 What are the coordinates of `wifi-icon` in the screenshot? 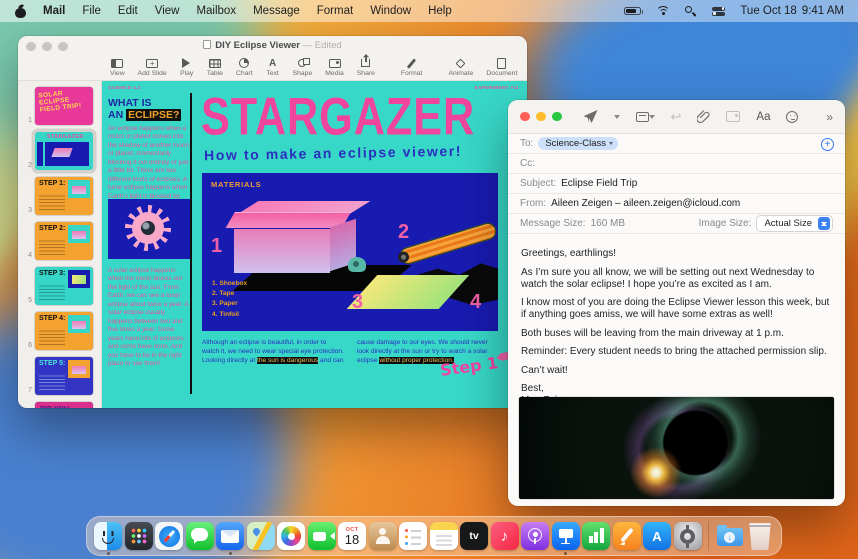 It's located at (663, 11).